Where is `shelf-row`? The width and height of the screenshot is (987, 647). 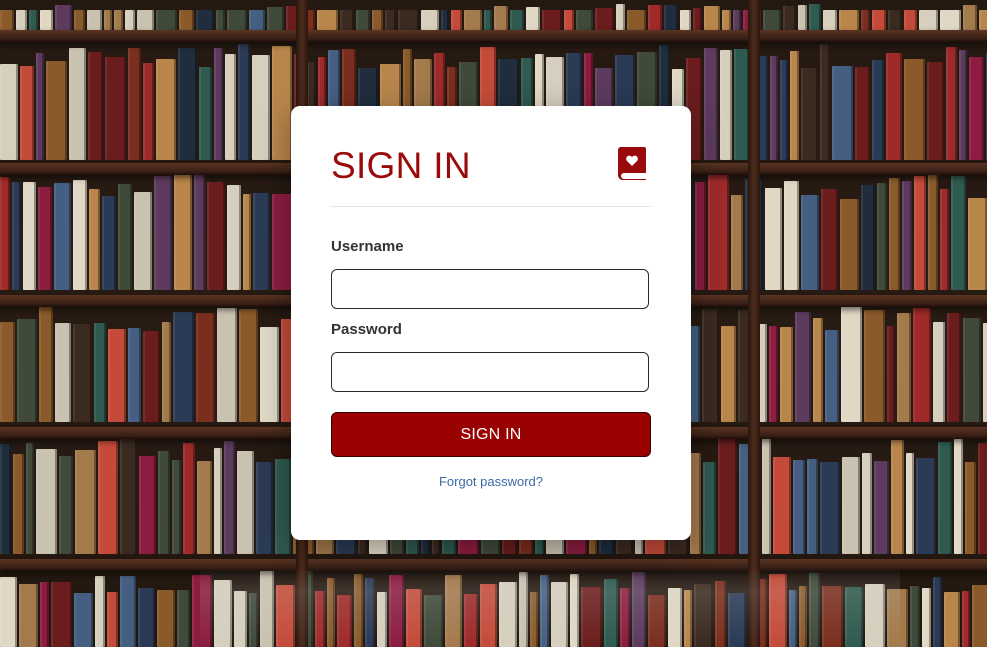 shelf-row is located at coordinates (493, 15).